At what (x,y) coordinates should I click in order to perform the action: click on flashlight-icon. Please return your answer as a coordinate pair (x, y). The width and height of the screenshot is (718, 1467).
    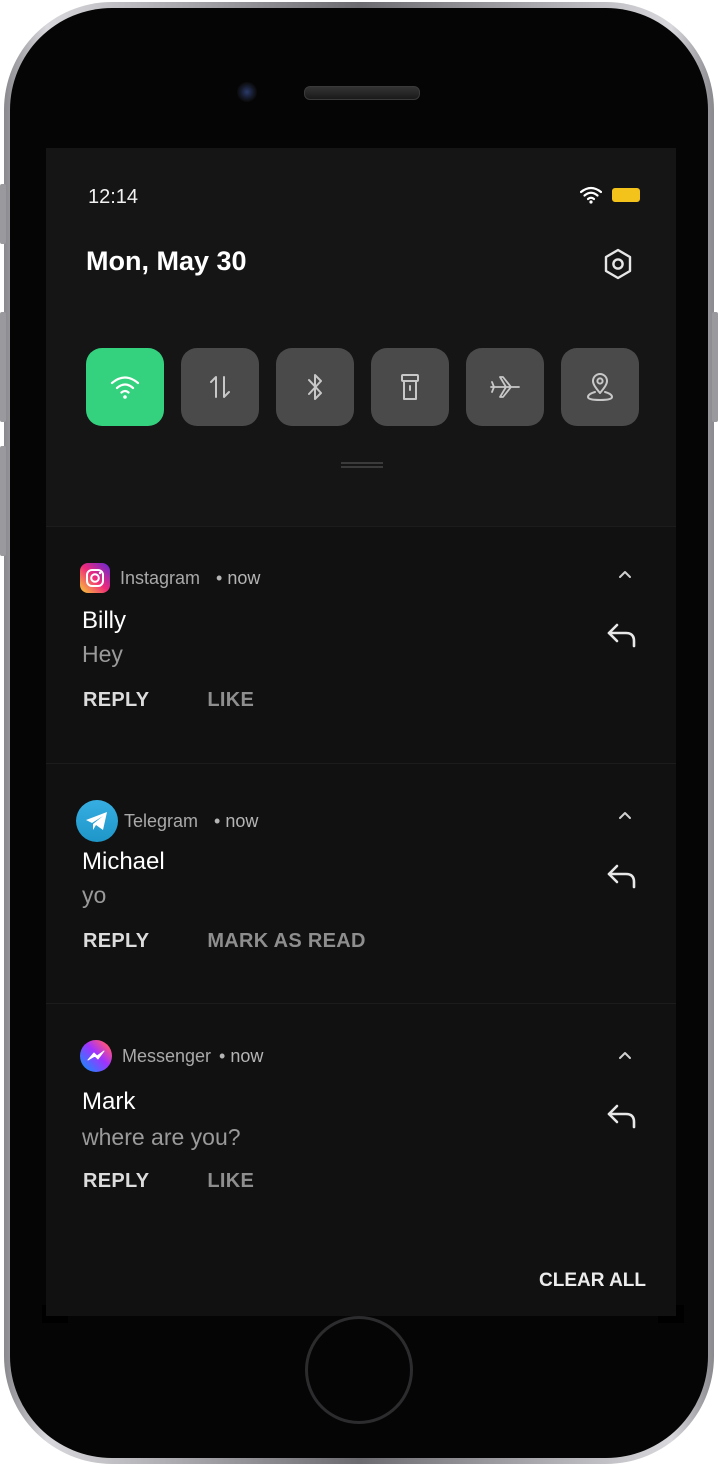
    Looking at the image, I should click on (410, 387).